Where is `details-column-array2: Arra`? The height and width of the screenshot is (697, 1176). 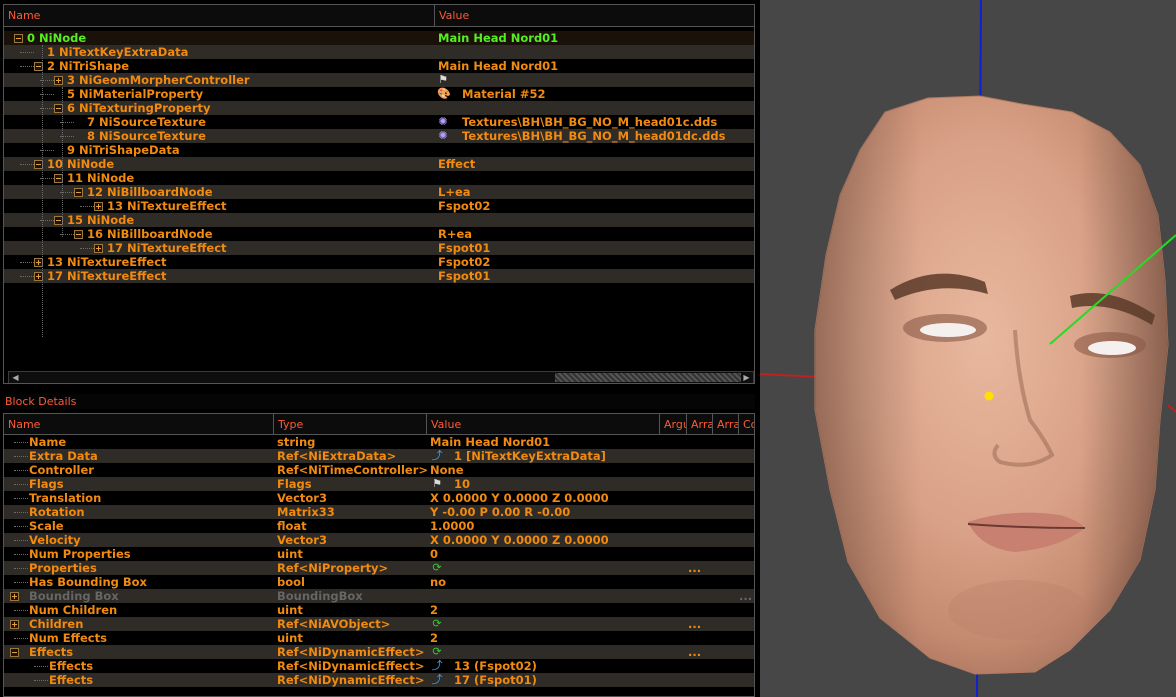 details-column-array2: Arra is located at coordinates (726, 424).